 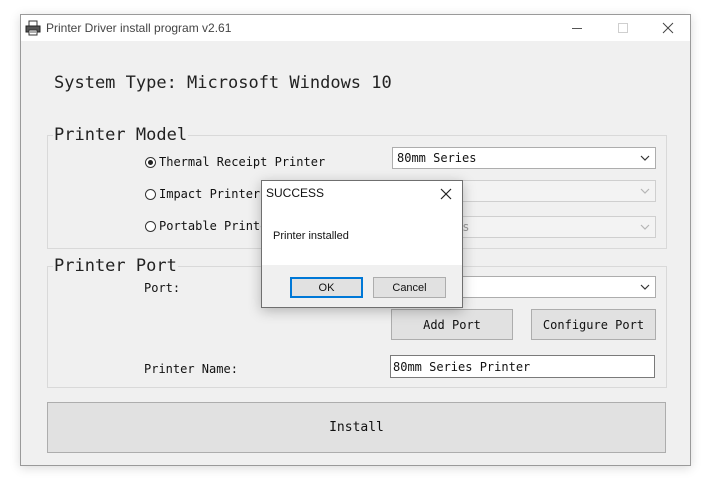 I want to click on radio-impact-printer: Impact Printer, so click(x=202, y=194).